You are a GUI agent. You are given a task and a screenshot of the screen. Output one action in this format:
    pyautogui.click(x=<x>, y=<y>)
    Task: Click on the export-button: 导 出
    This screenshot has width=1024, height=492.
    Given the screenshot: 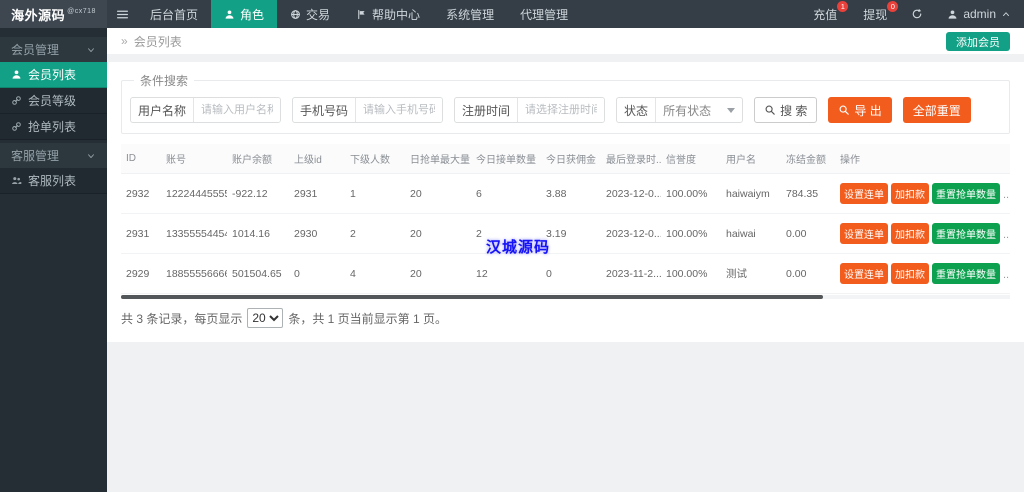 What is the action you would take?
    pyautogui.click(x=860, y=110)
    